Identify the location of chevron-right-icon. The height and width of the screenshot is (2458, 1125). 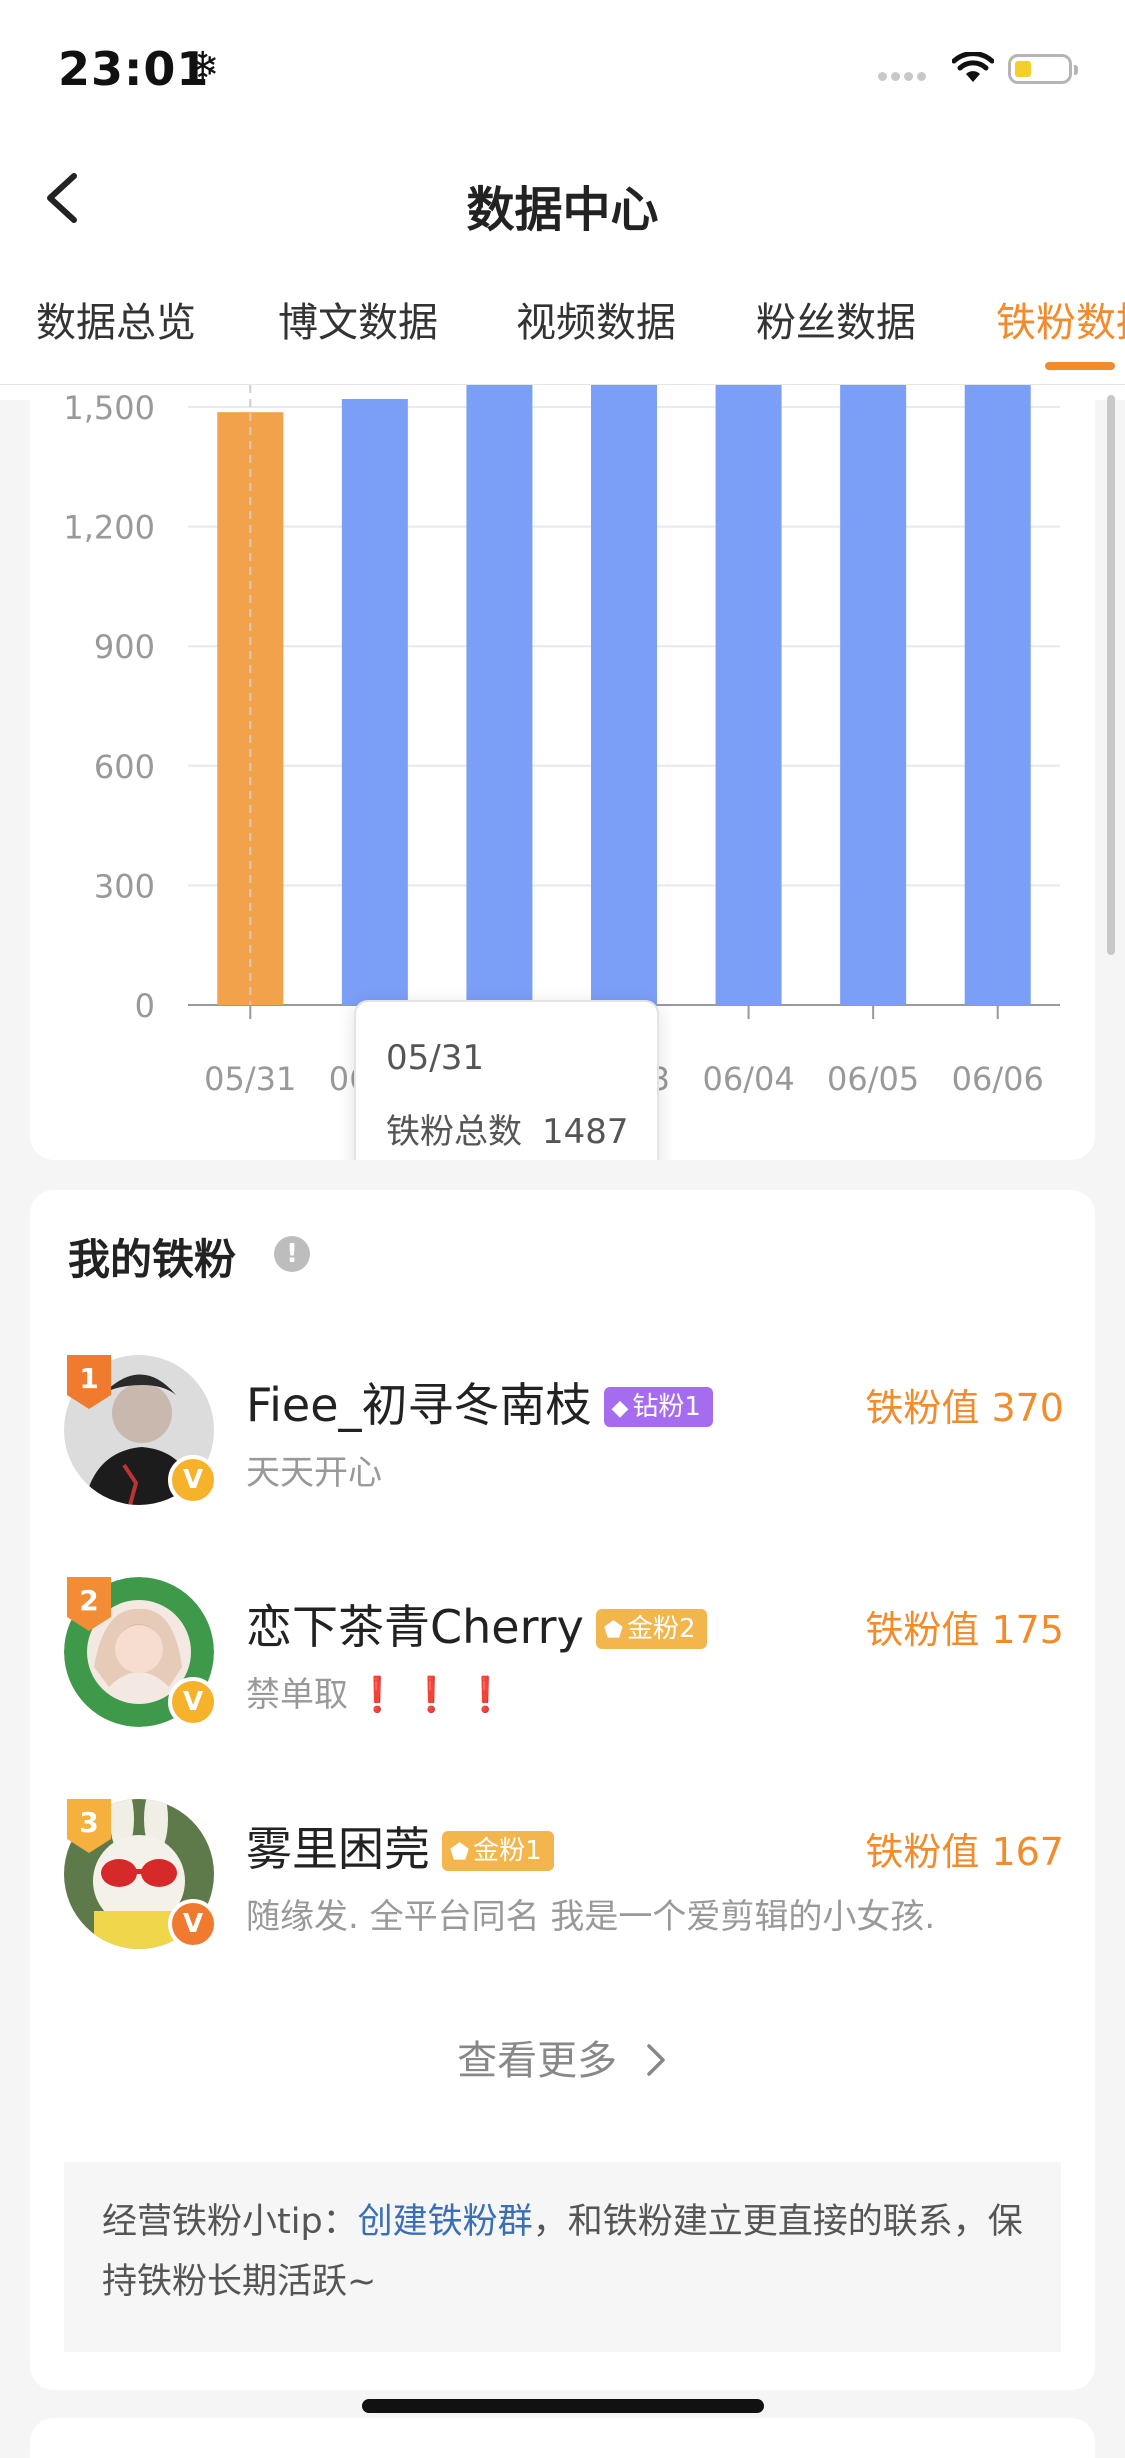
(656, 2060).